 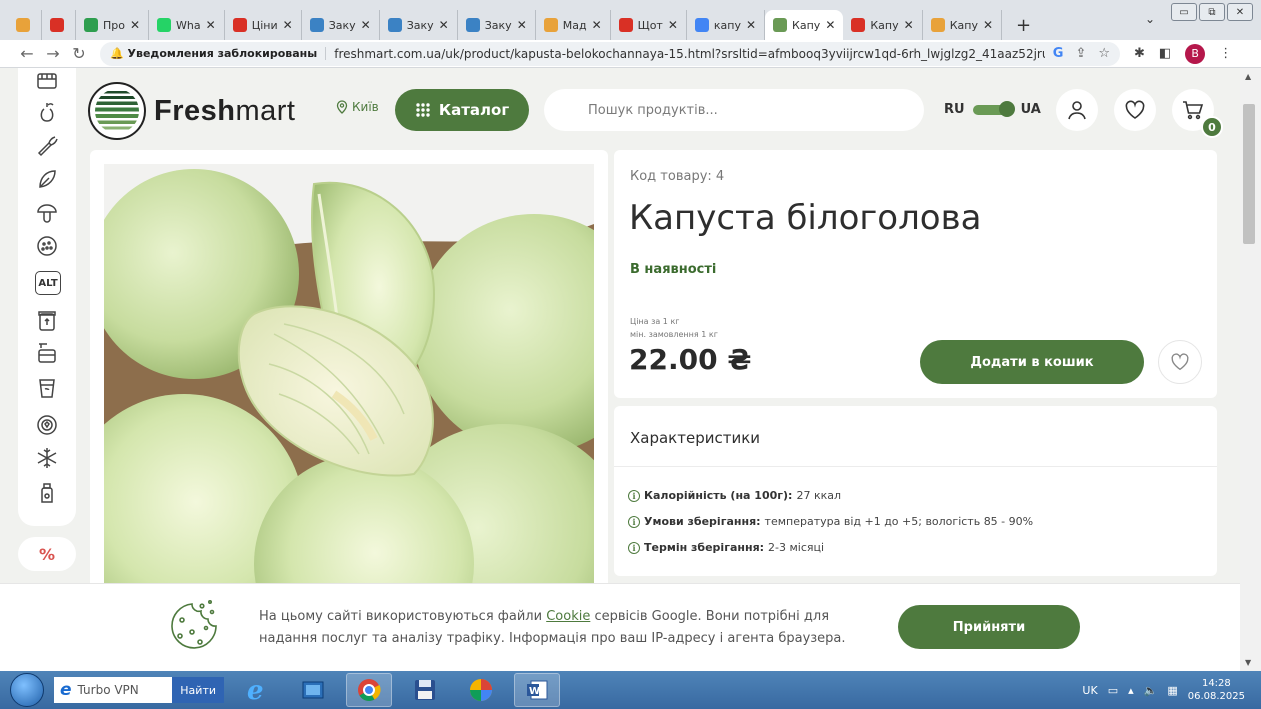 I want to click on browser-tab: Щот ✕, so click(x=649, y=25).